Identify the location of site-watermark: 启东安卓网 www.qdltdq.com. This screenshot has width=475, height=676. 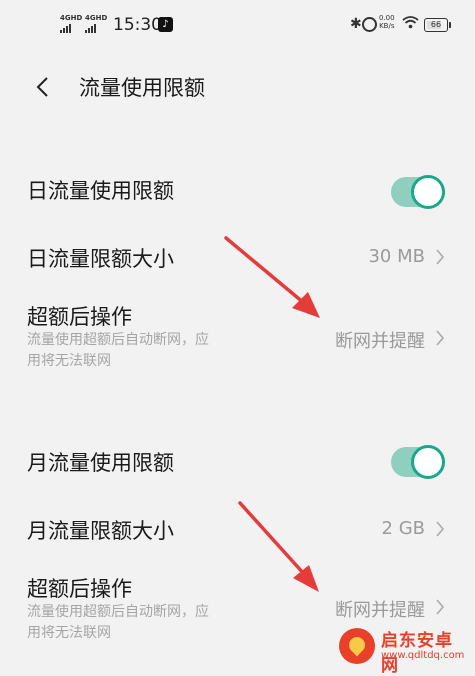
(404, 651).